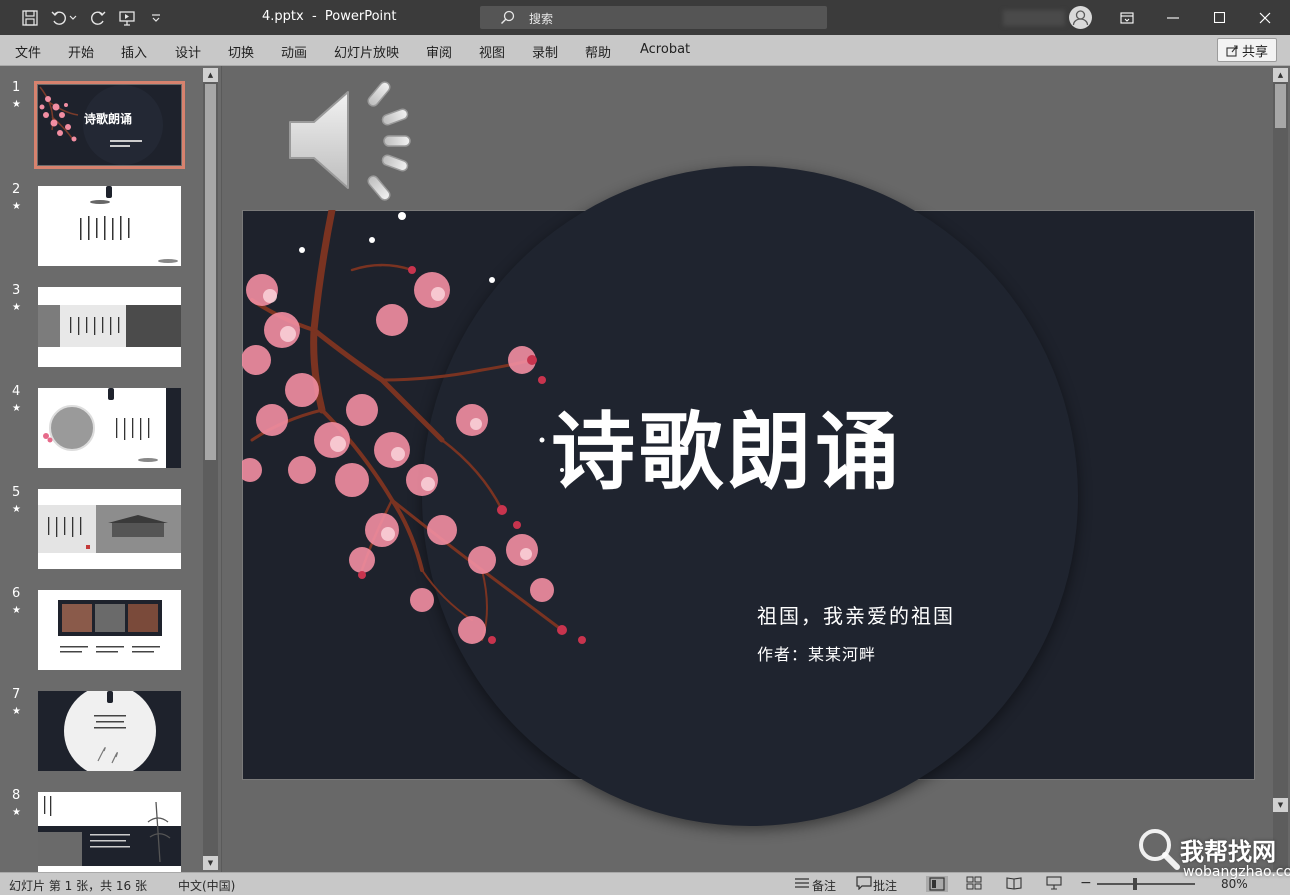  Describe the element at coordinates (541, 19) in the screenshot. I see `search-placeholder: 搜索` at that location.